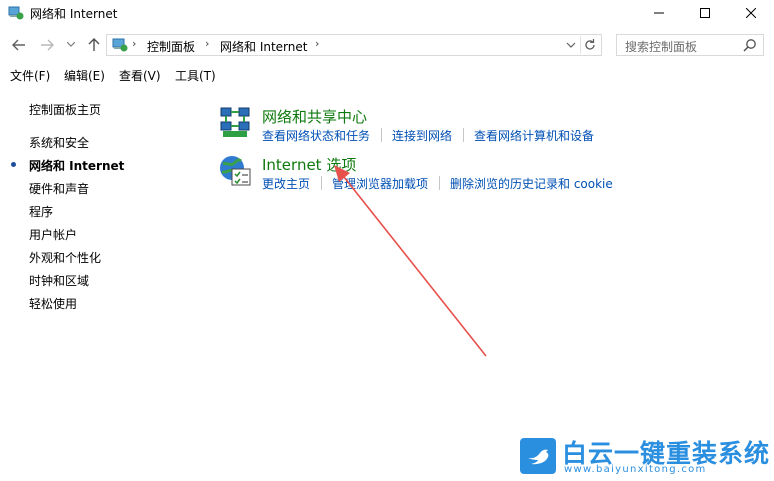  Describe the element at coordinates (342, 173) in the screenshot. I see `annotation-arrow-head` at that location.